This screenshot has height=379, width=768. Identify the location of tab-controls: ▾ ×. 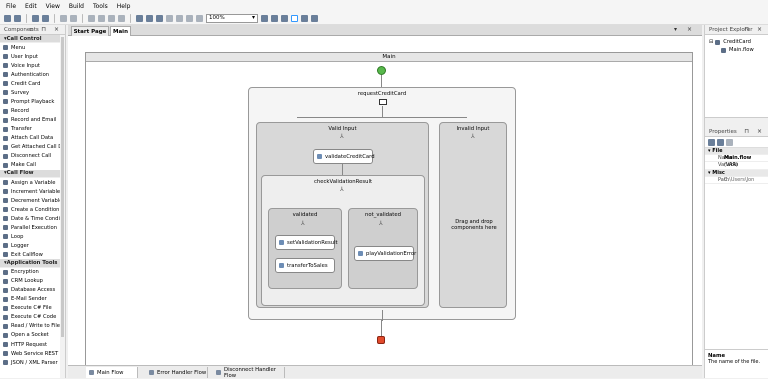
(685, 29).